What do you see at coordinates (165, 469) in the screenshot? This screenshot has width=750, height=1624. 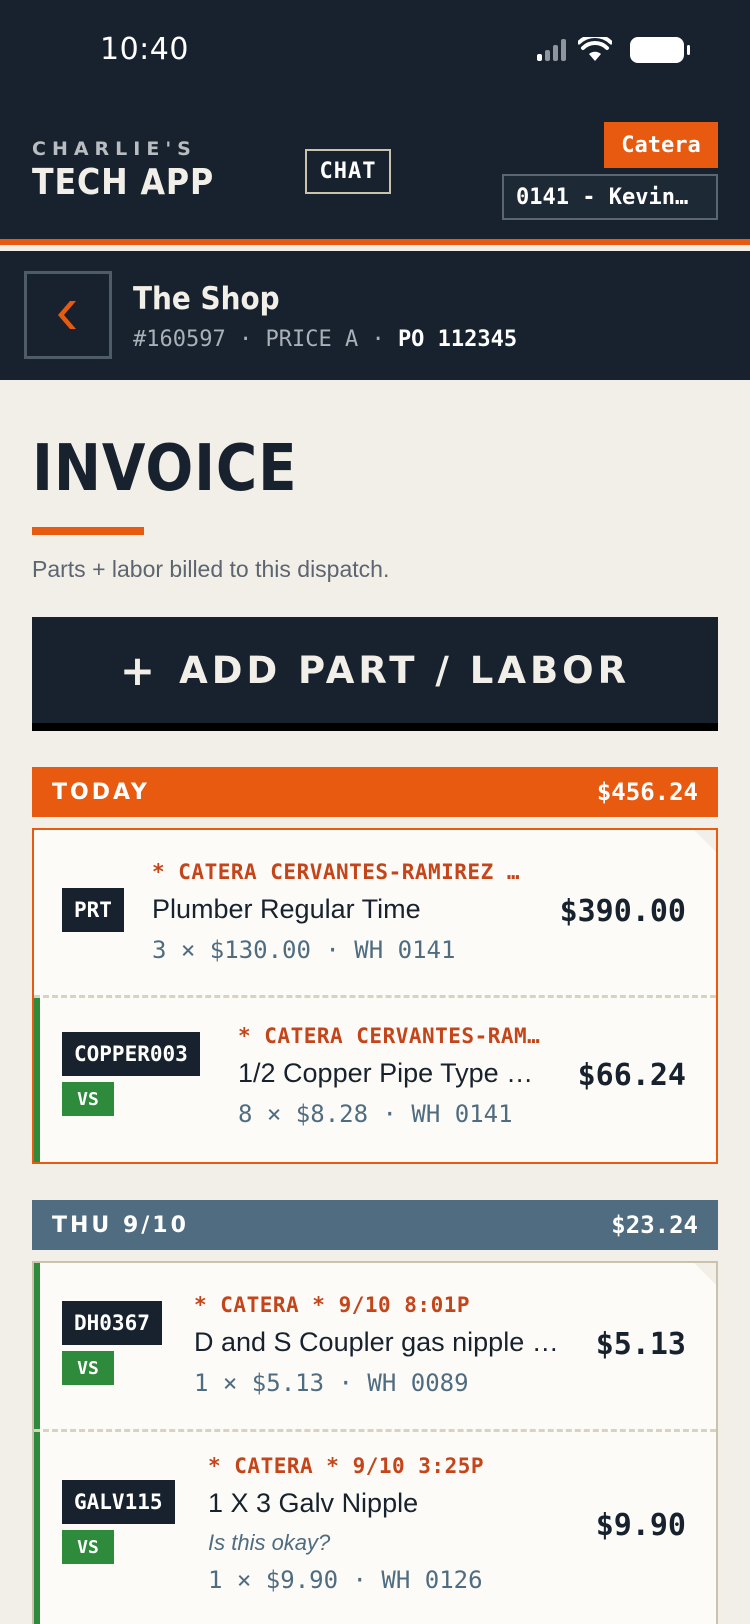 I see `page-title: INVOICE` at bounding box center [165, 469].